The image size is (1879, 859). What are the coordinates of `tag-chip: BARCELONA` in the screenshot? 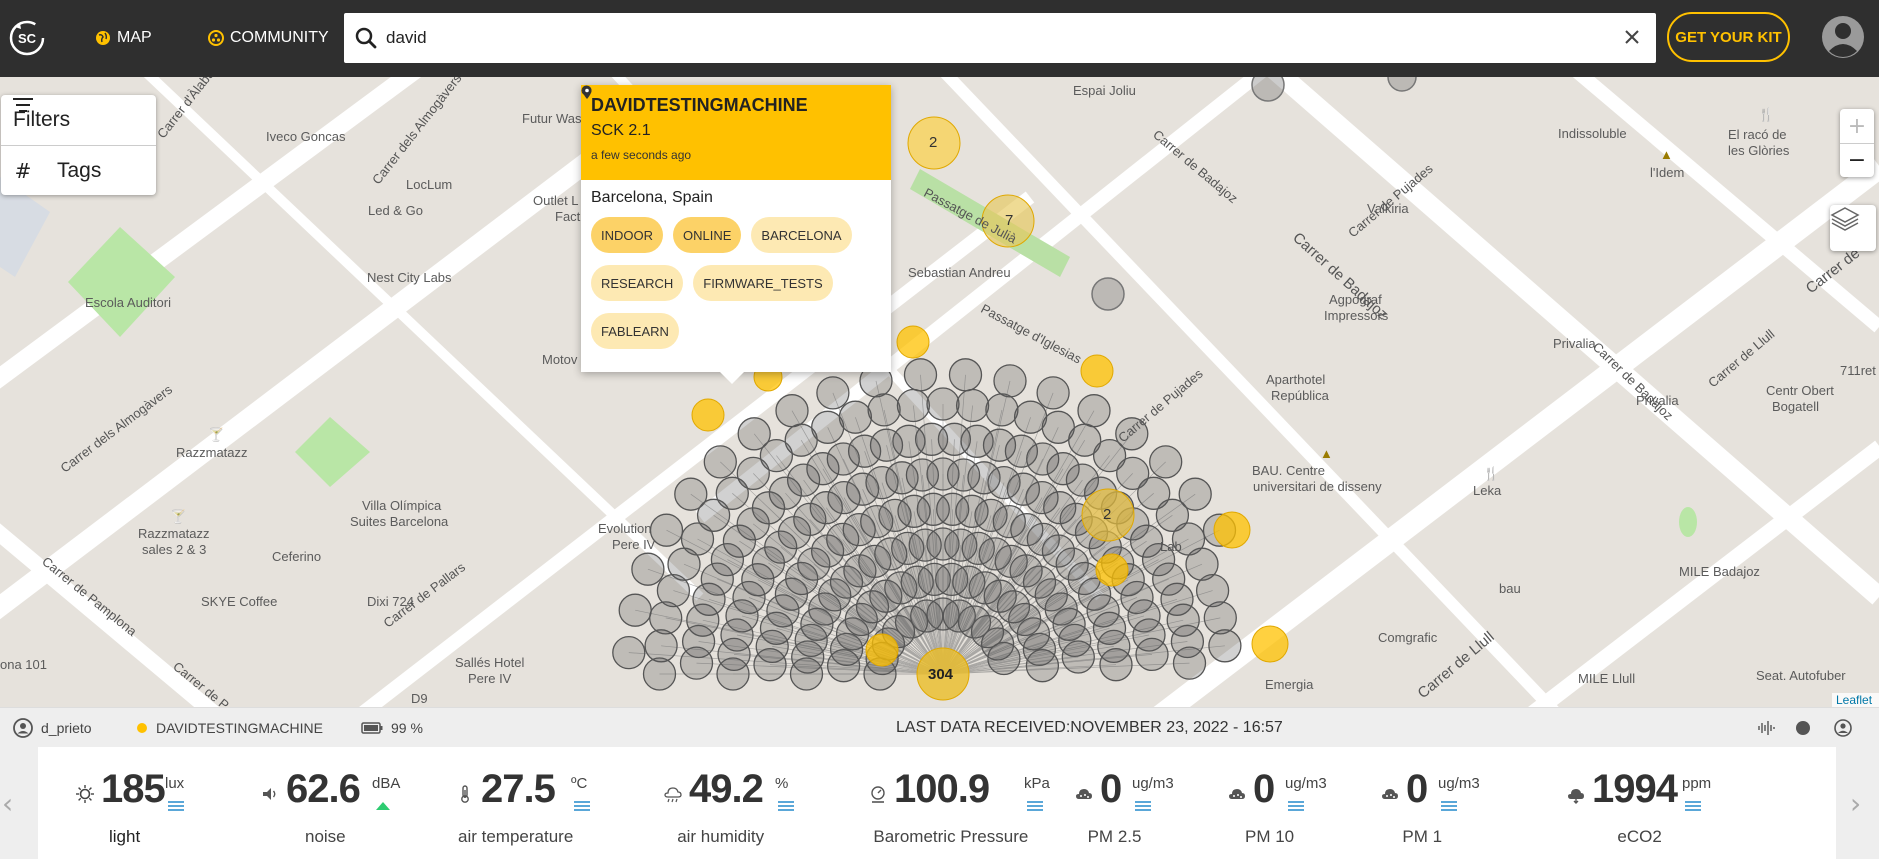 It's located at (801, 235).